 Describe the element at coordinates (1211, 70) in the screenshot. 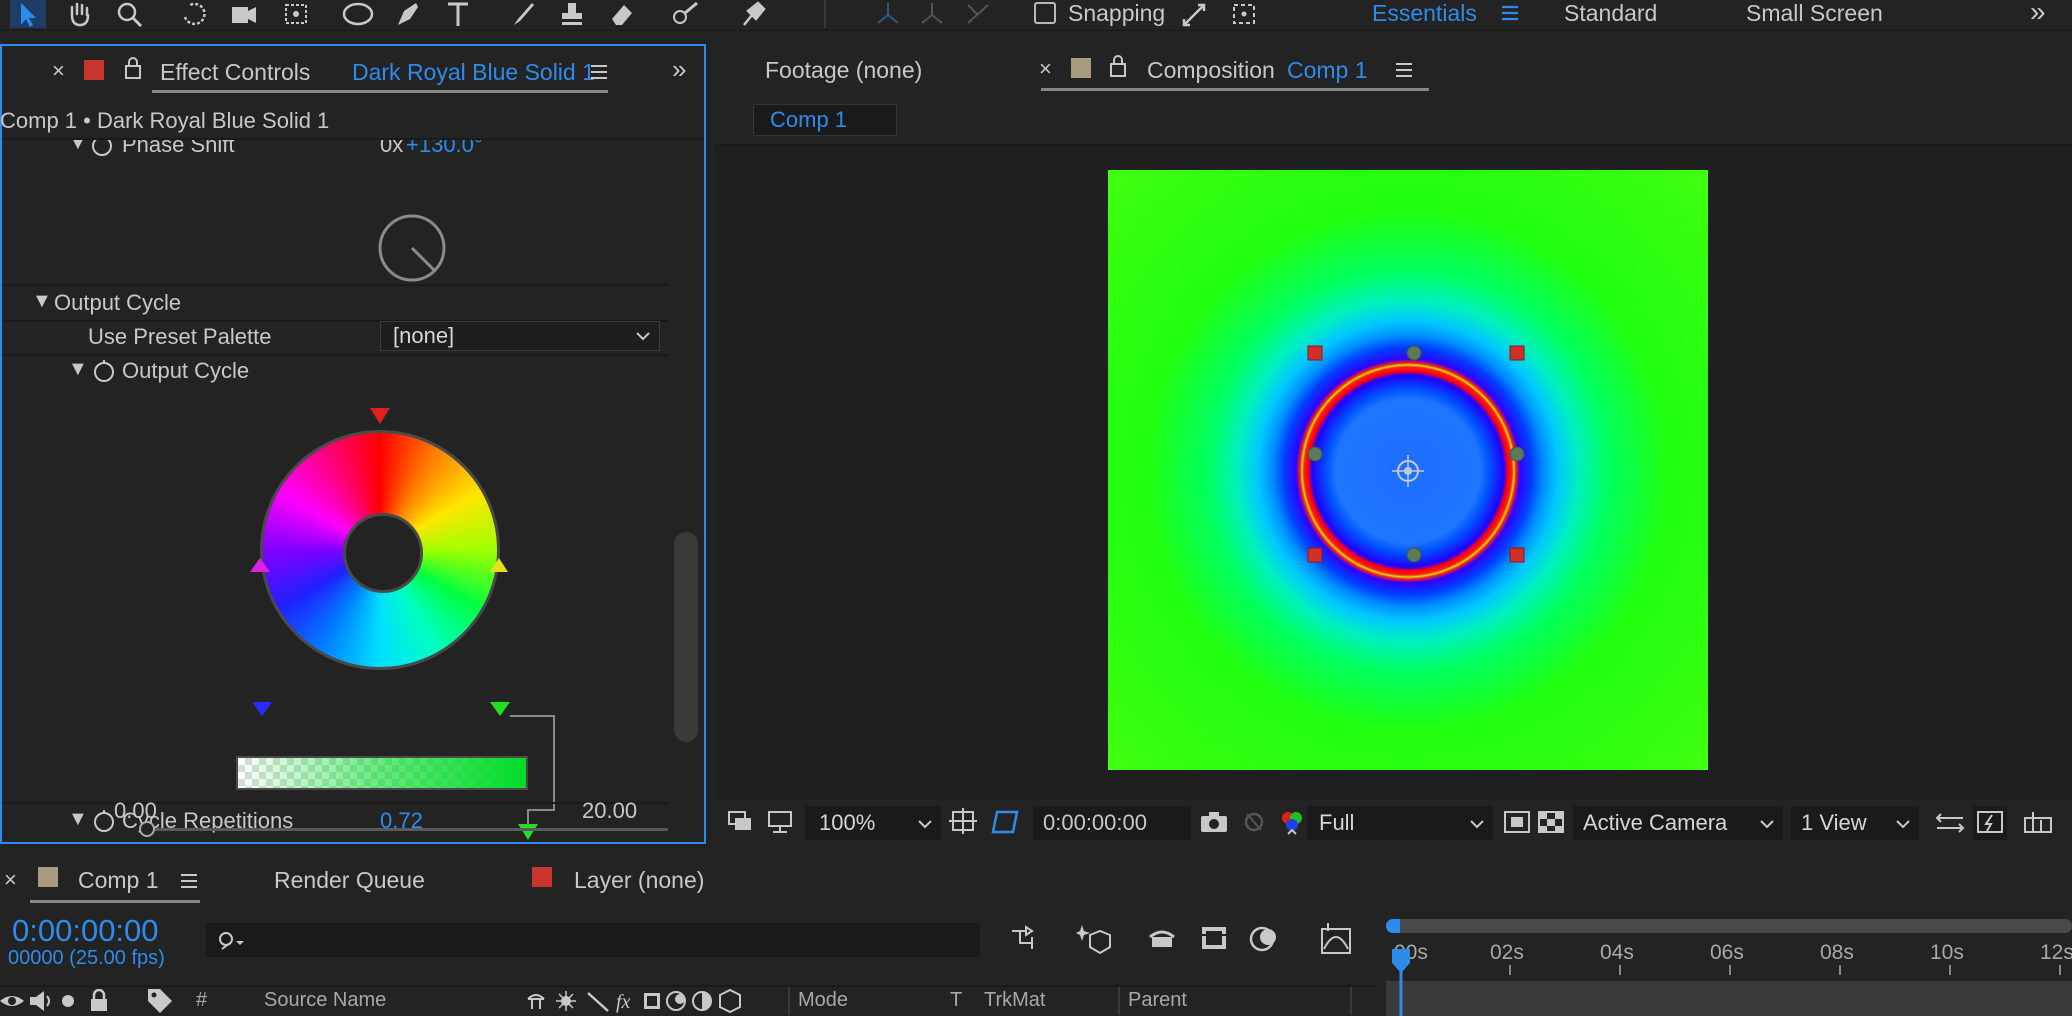

I see `composition-tab-title: Composition` at that location.